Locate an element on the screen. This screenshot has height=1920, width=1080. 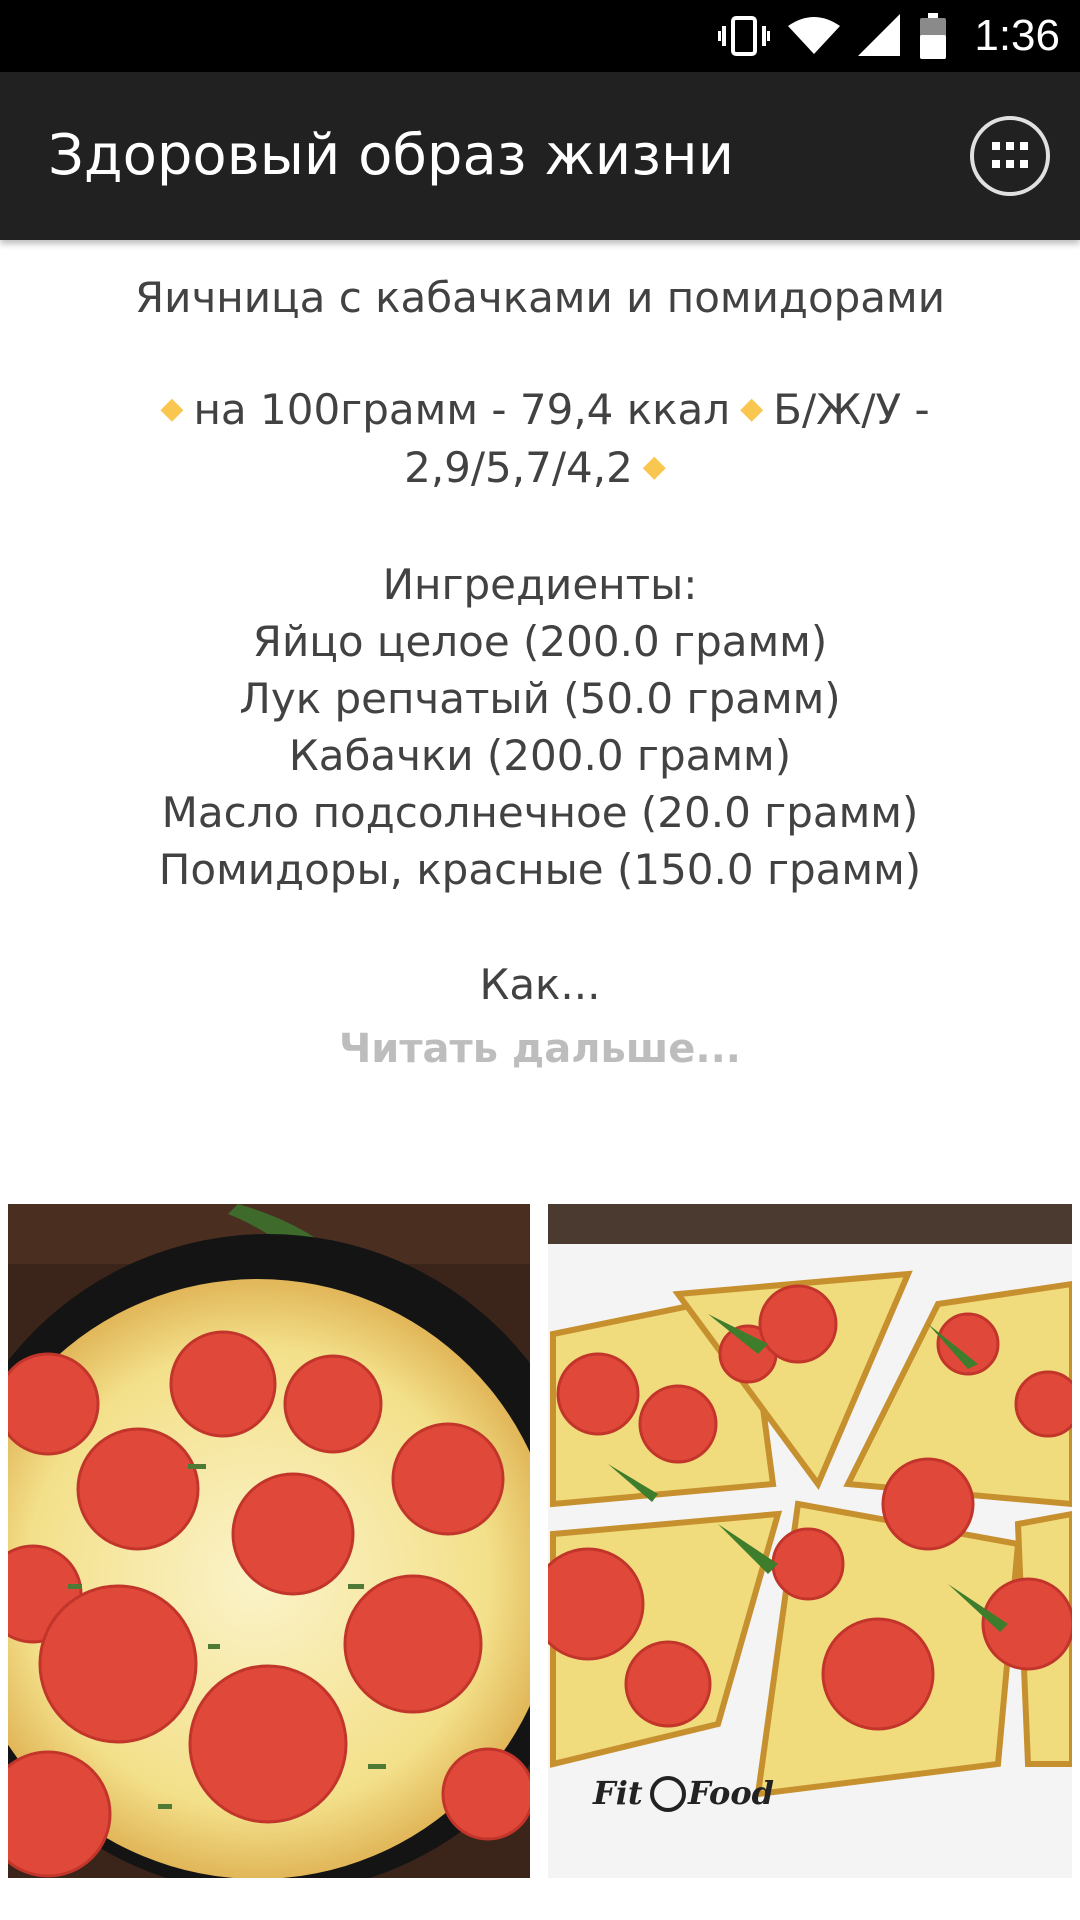
app-bar: Здоровый образ жизни is located at coordinates (540, 156).